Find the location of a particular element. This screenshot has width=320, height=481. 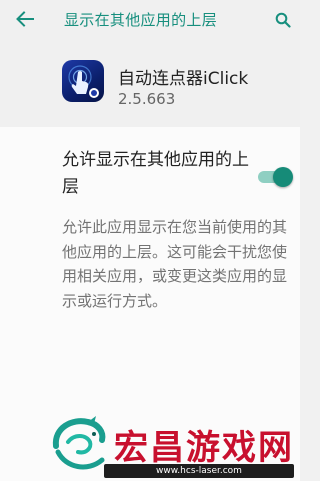

overlay-permission-row: 允许显示在其他应用的上层 is located at coordinates (150, 170).